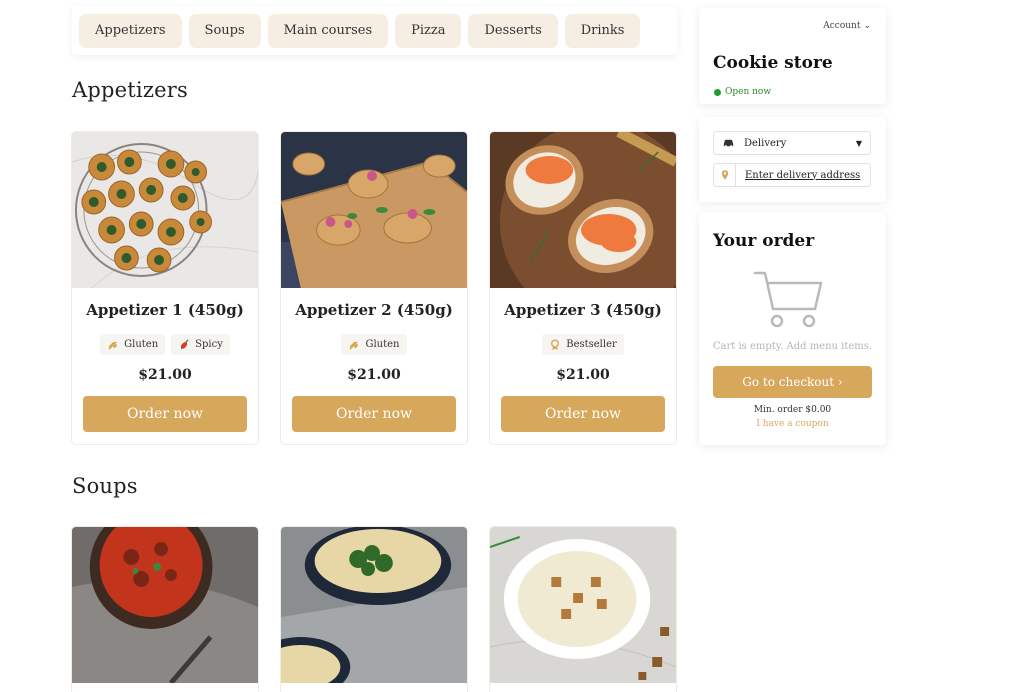 Image resolution: width=1024 pixels, height=692 pixels. Describe the element at coordinates (583, 310) in the screenshot. I see `product-name: Appetizer 3 (450g)` at that location.